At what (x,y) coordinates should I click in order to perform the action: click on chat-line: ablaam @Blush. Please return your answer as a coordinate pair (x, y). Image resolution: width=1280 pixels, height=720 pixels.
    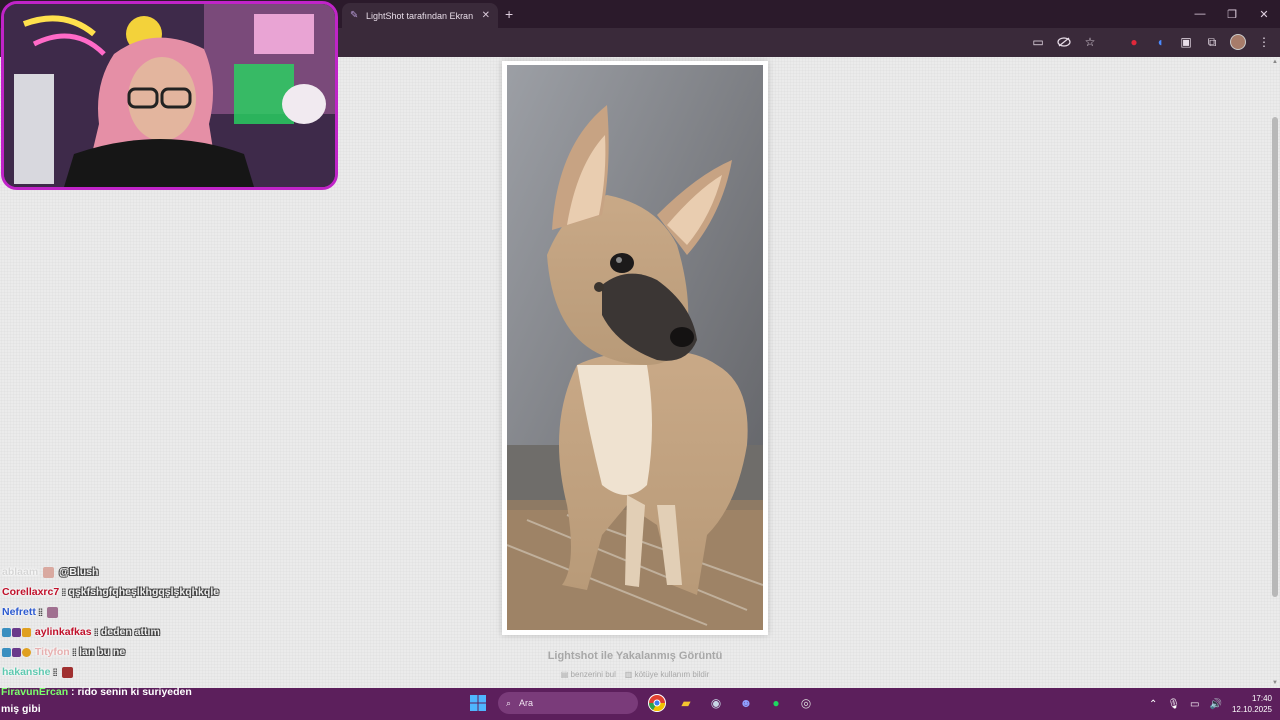
    Looking at the image, I should click on (152, 572).